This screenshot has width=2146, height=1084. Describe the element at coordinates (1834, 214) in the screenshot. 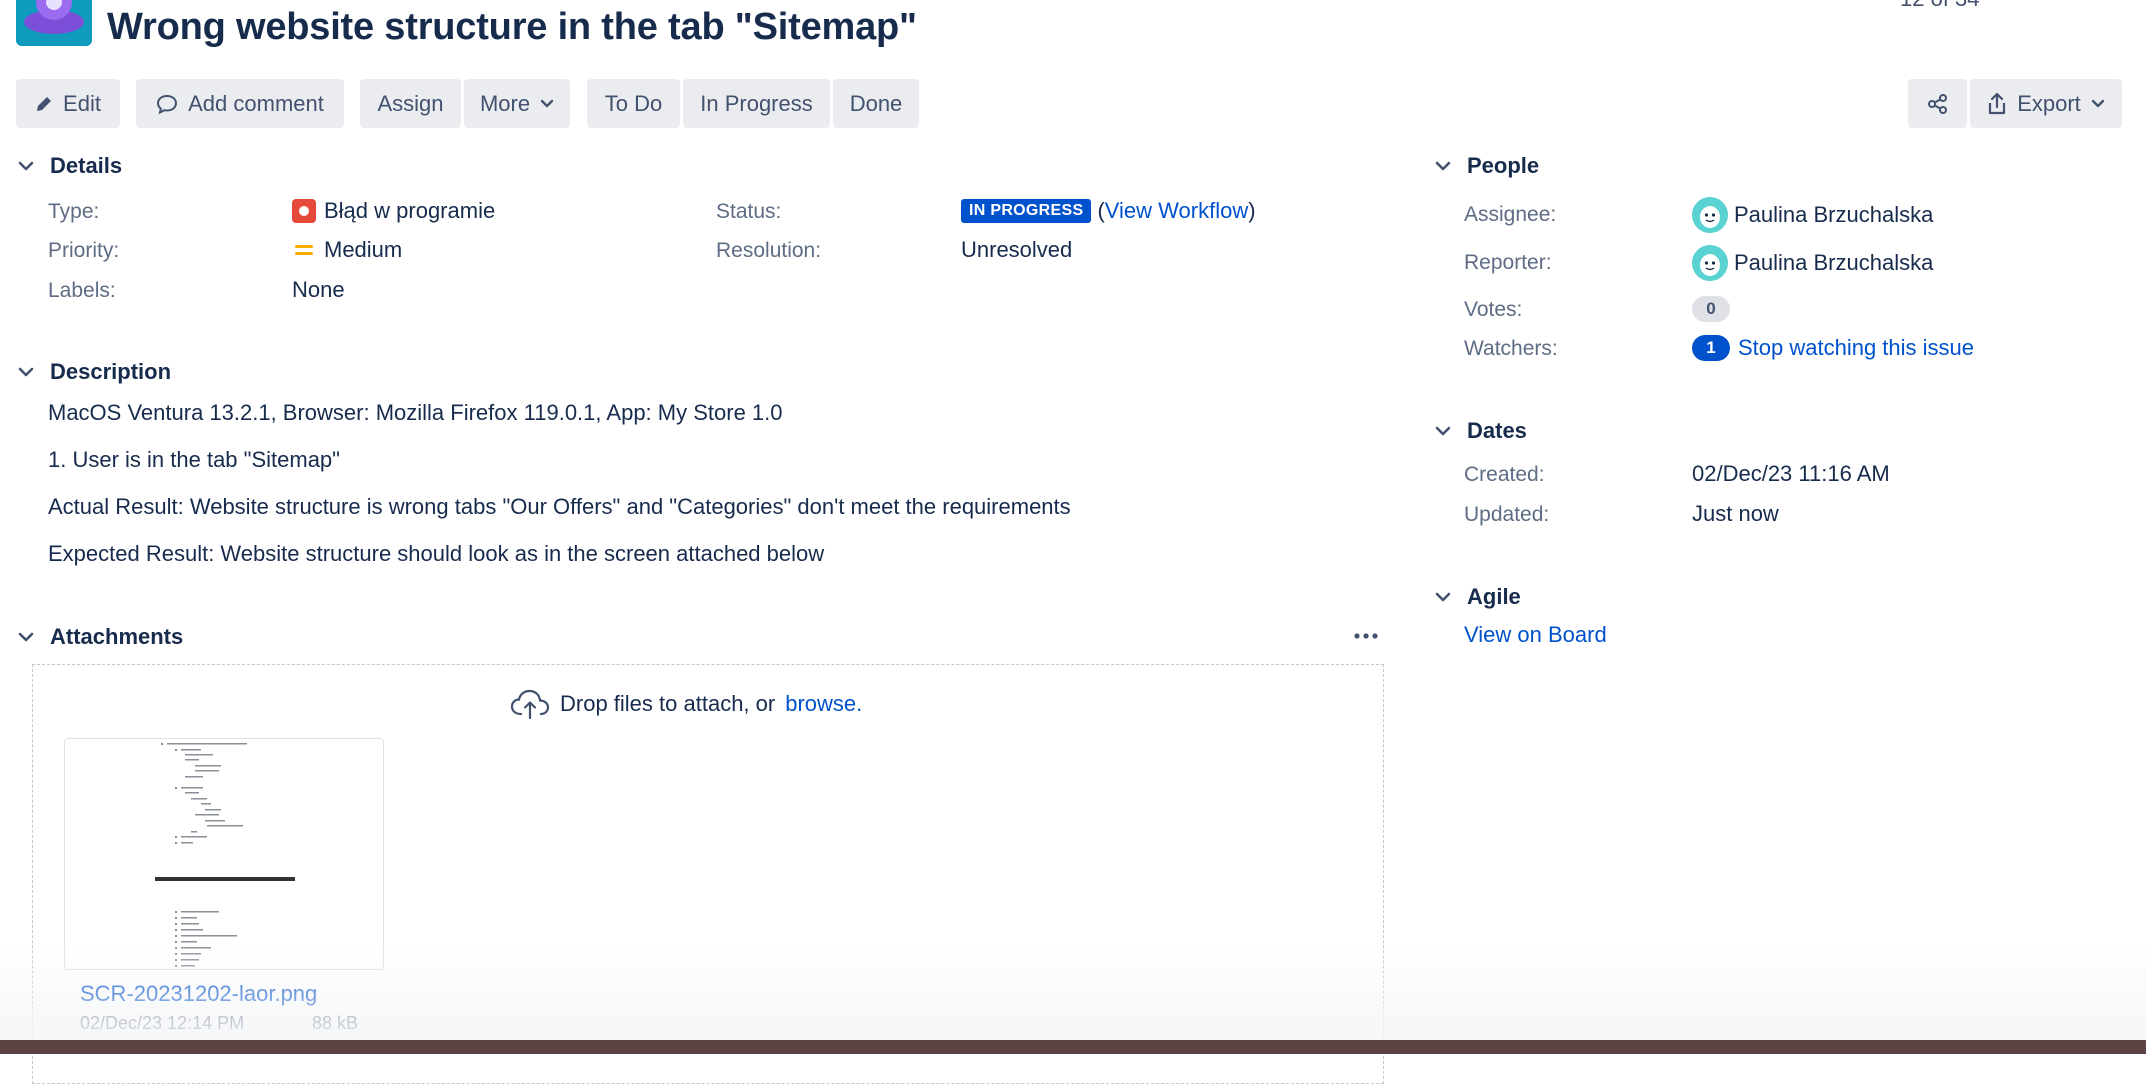

I see `assignee-name: Paulina Brzuchalska` at that location.